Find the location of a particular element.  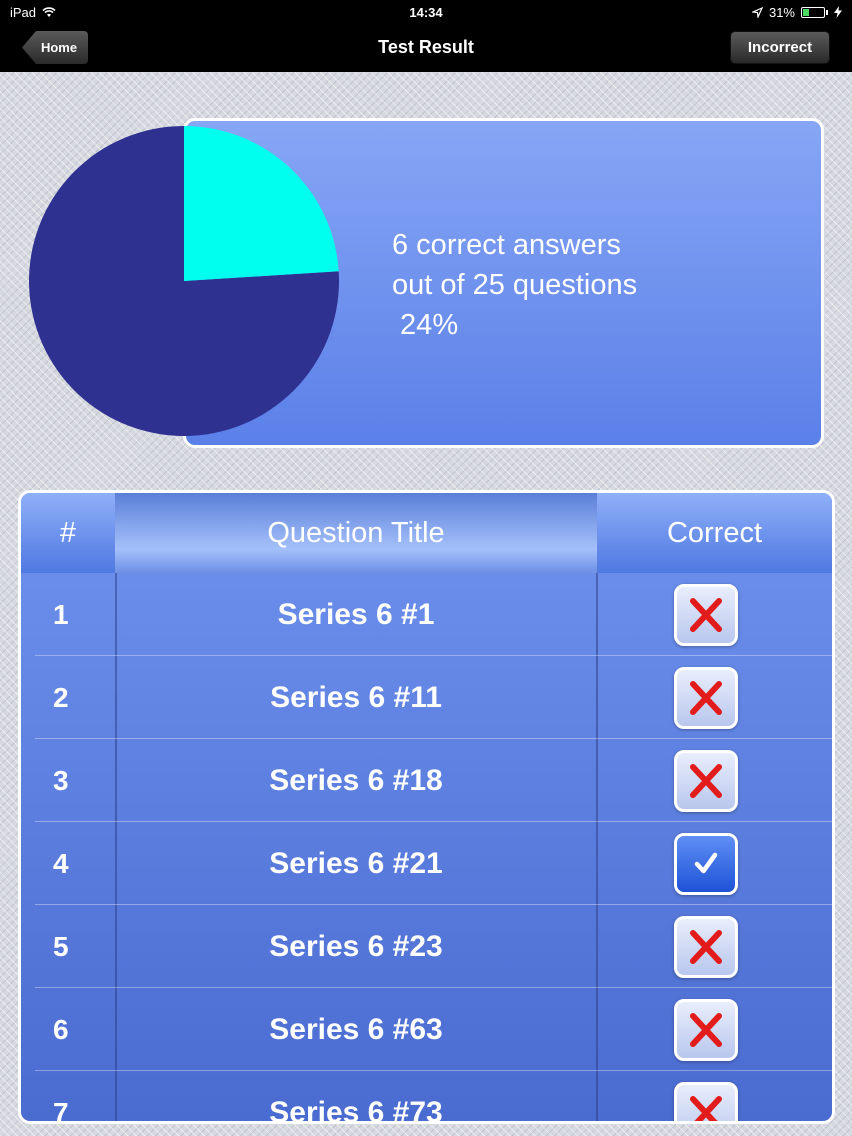

table-row: 3 Series 6 #18 is located at coordinates (426, 780).